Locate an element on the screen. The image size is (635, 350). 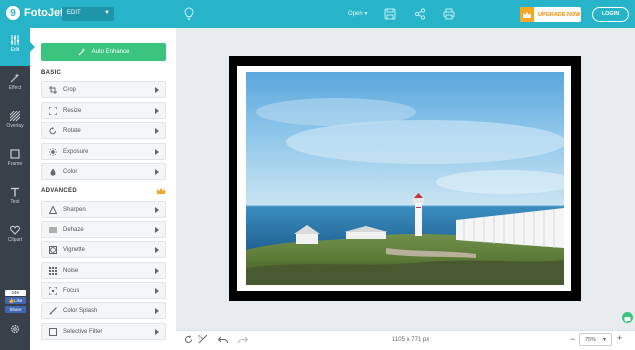
tool-label: Vignette is located at coordinates (74, 249).